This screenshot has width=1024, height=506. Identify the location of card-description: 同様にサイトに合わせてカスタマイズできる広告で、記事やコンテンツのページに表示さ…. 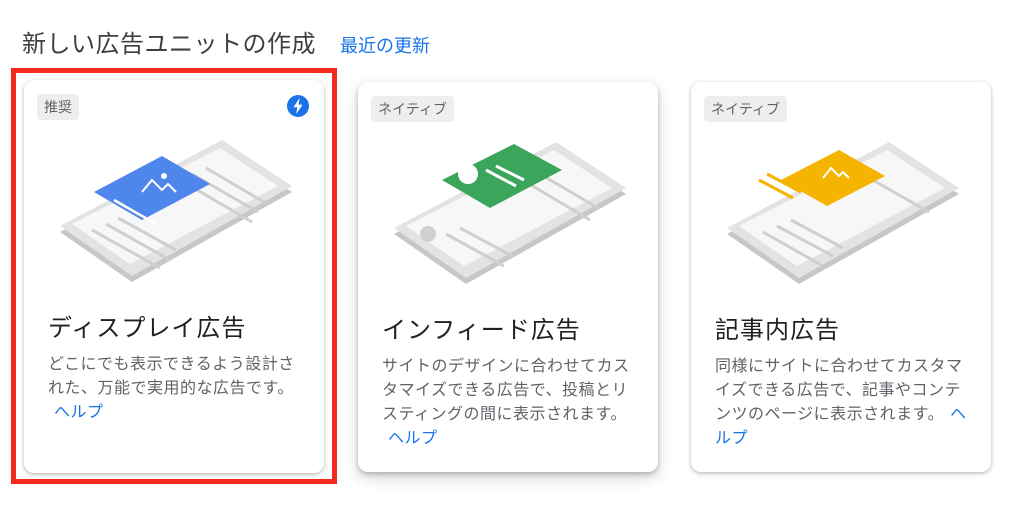
(844, 402).